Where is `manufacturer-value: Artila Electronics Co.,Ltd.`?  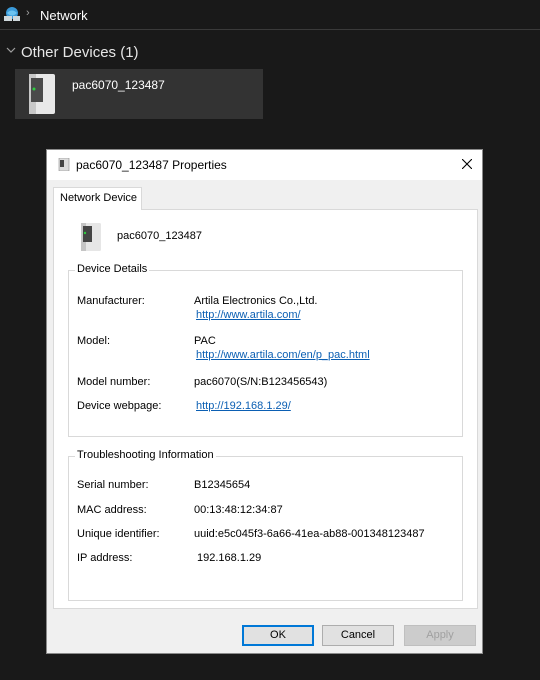 manufacturer-value: Artila Electronics Co.,Ltd. is located at coordinates (256, 301).